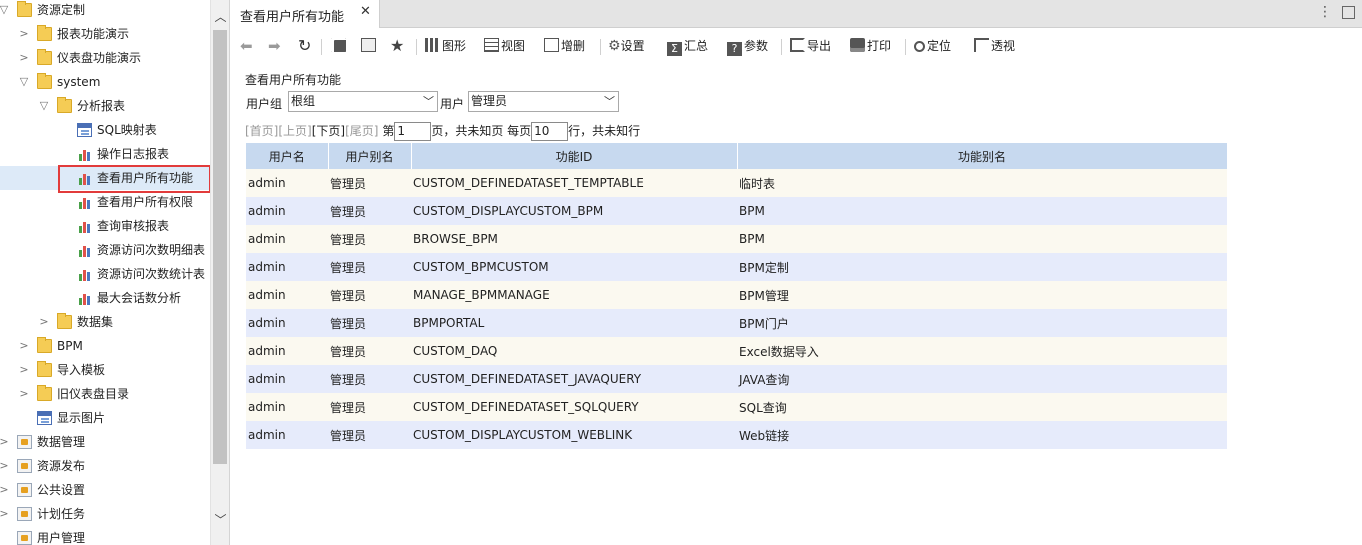 This screenshot has height=545, width=1362. I want to click on table-row: admin 管理员 CUSTOM_DAQ Excel数据导入, so click(736, 351).